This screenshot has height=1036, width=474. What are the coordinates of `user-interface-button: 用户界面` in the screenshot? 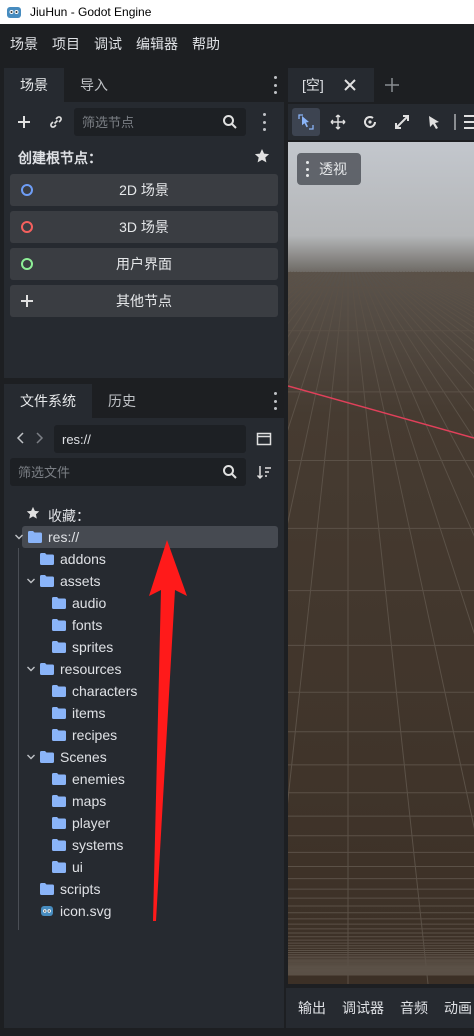 It's located at (144, 264).